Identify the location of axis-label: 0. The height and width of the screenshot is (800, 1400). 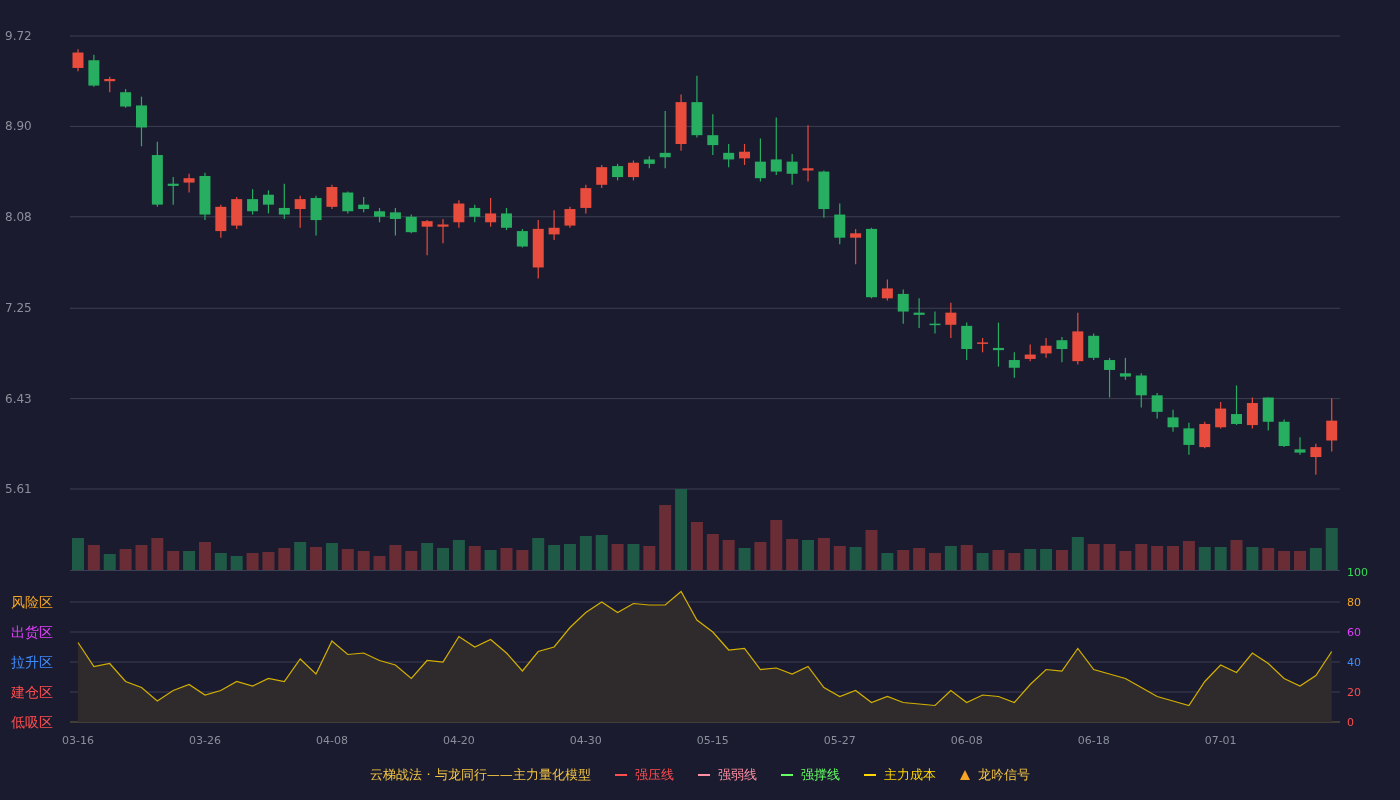
(1350, 722).